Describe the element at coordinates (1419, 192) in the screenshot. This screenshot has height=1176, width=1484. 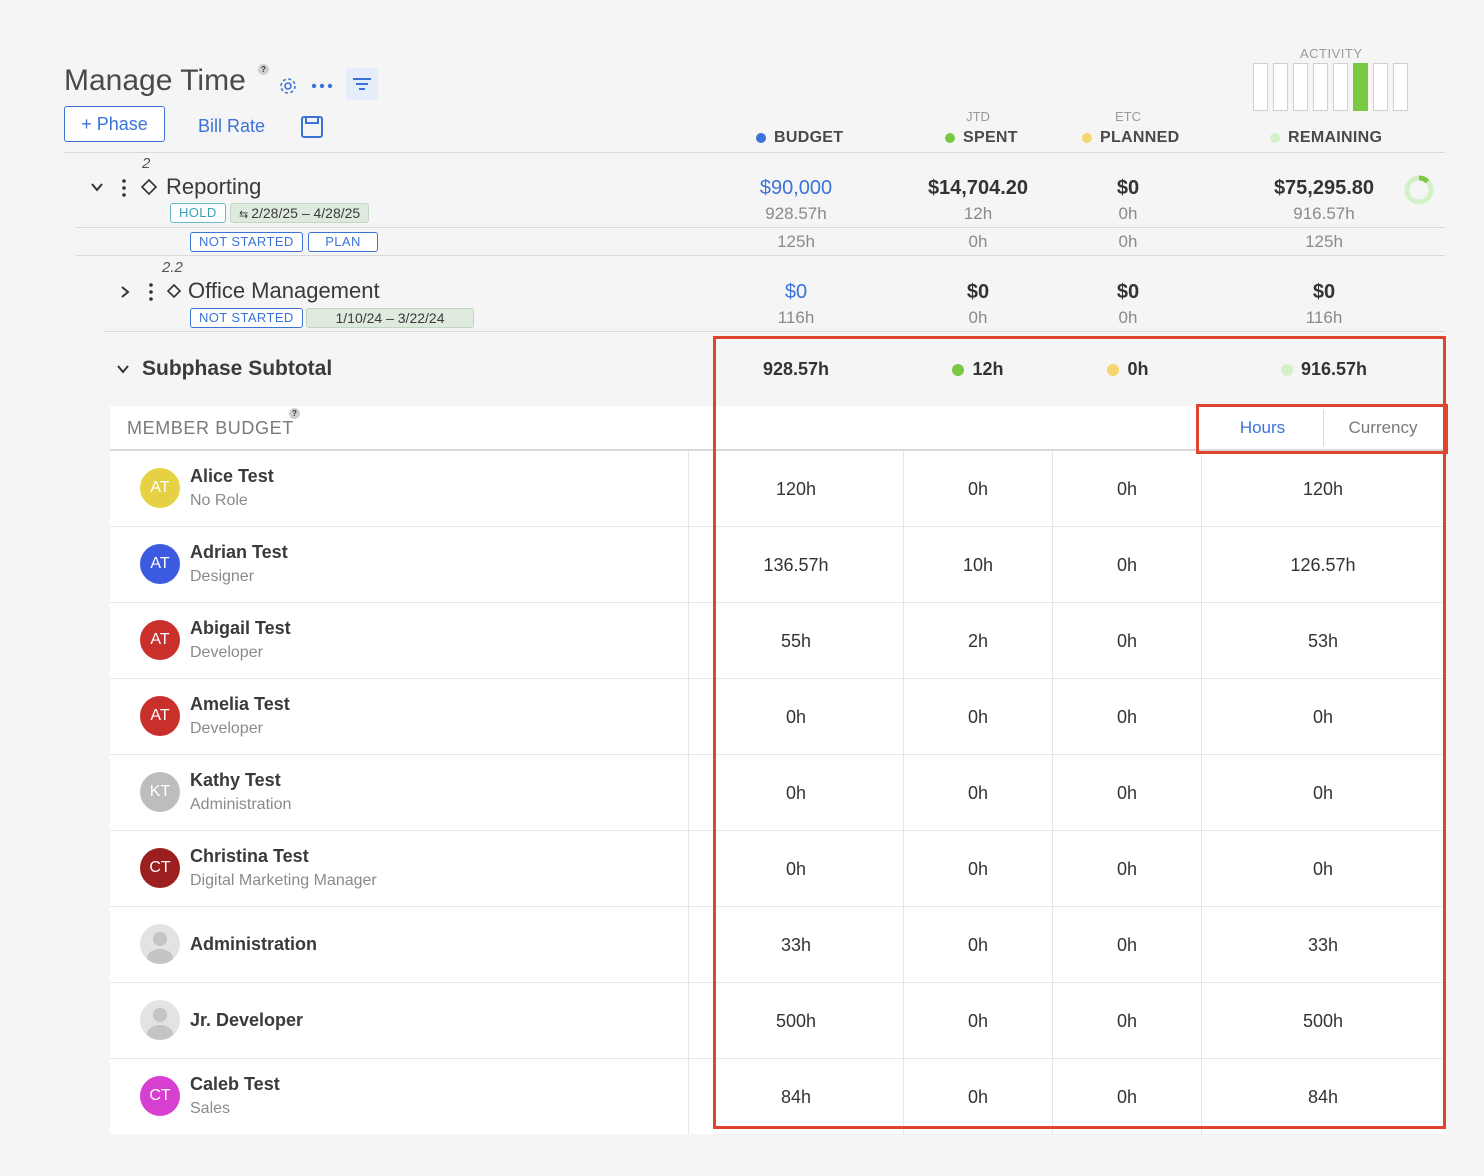
I see `progress-ring-icon` at that location.